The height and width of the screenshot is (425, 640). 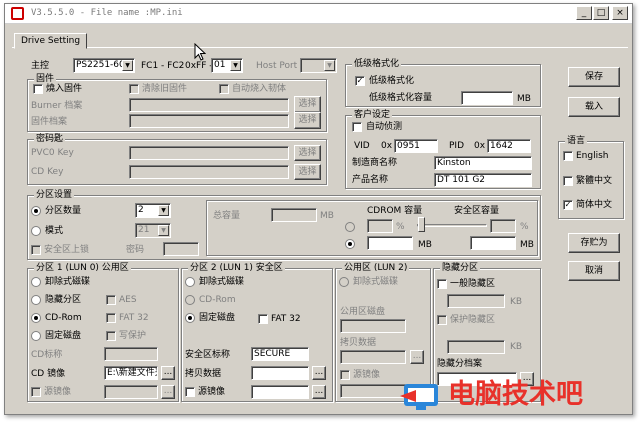 I want to click on vendor-name-input: Kinston, so click(x=483, y=163).